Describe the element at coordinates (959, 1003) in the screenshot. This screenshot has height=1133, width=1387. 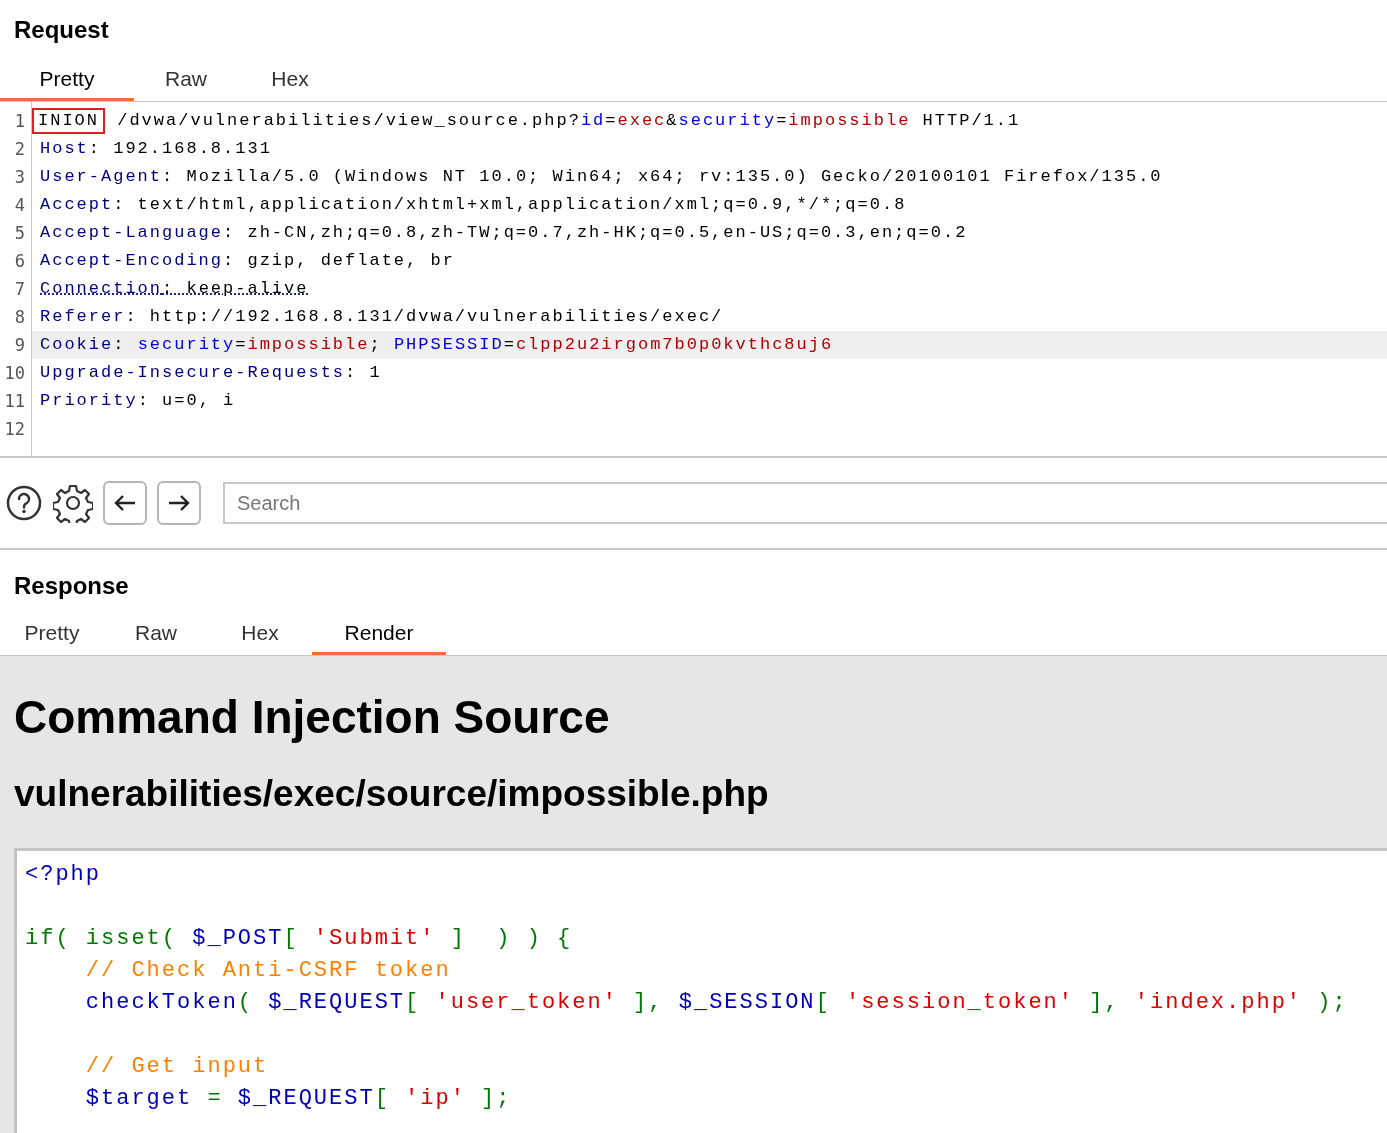
I see `code-string: 'session_token'` at that location.